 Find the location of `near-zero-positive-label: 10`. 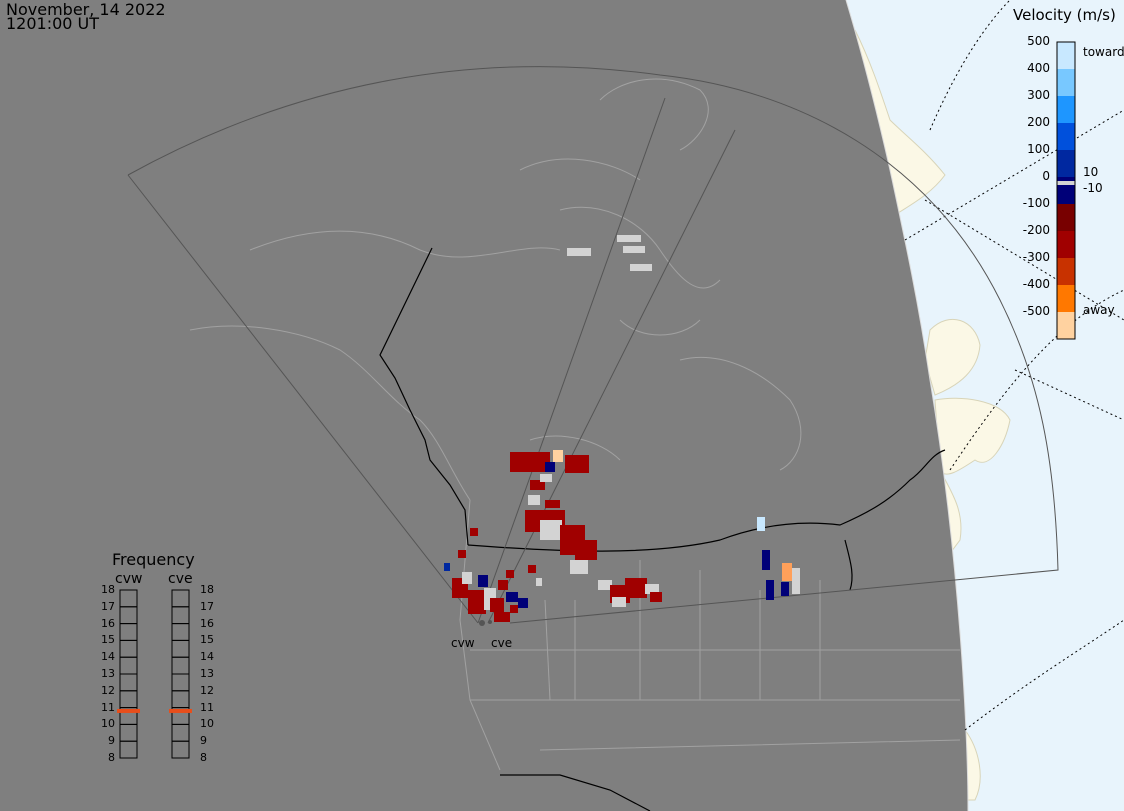

near-zero-positive-label: 10 is located at coordinates (1091, 172).